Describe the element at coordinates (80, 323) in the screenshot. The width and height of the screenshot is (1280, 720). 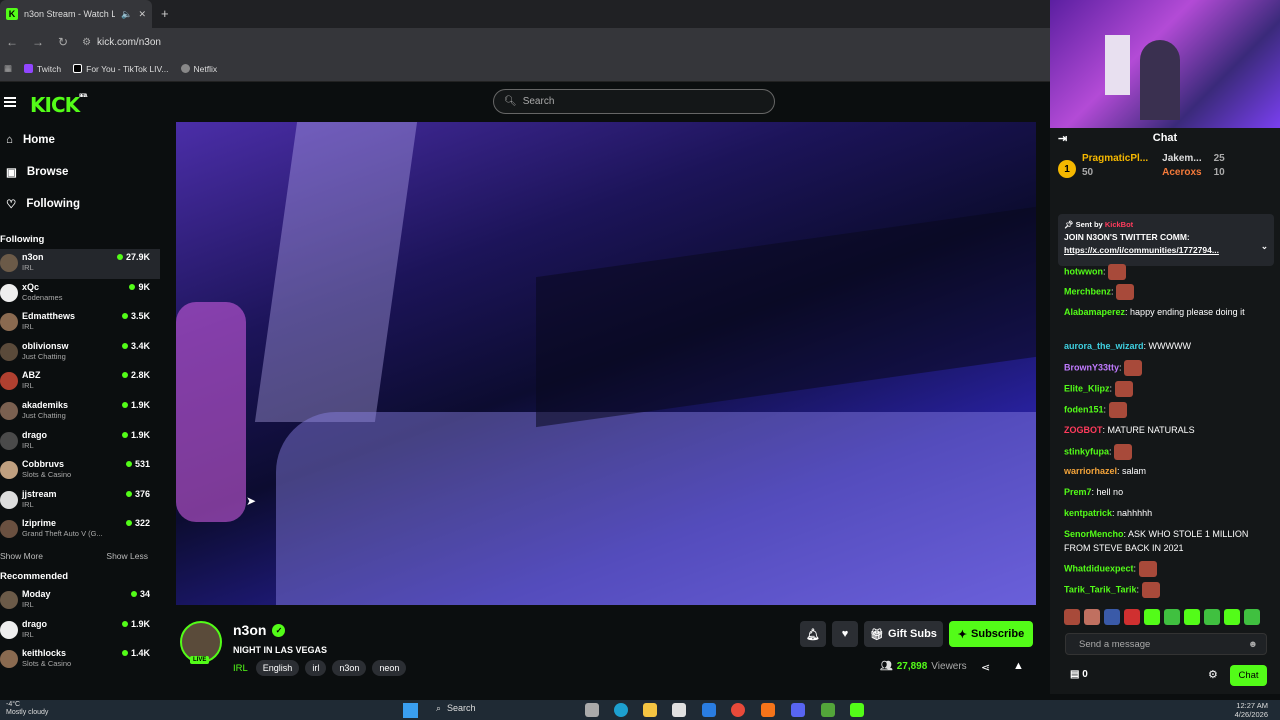
I see `channel-item: Edmatthews IRL 3.5K` at that location.